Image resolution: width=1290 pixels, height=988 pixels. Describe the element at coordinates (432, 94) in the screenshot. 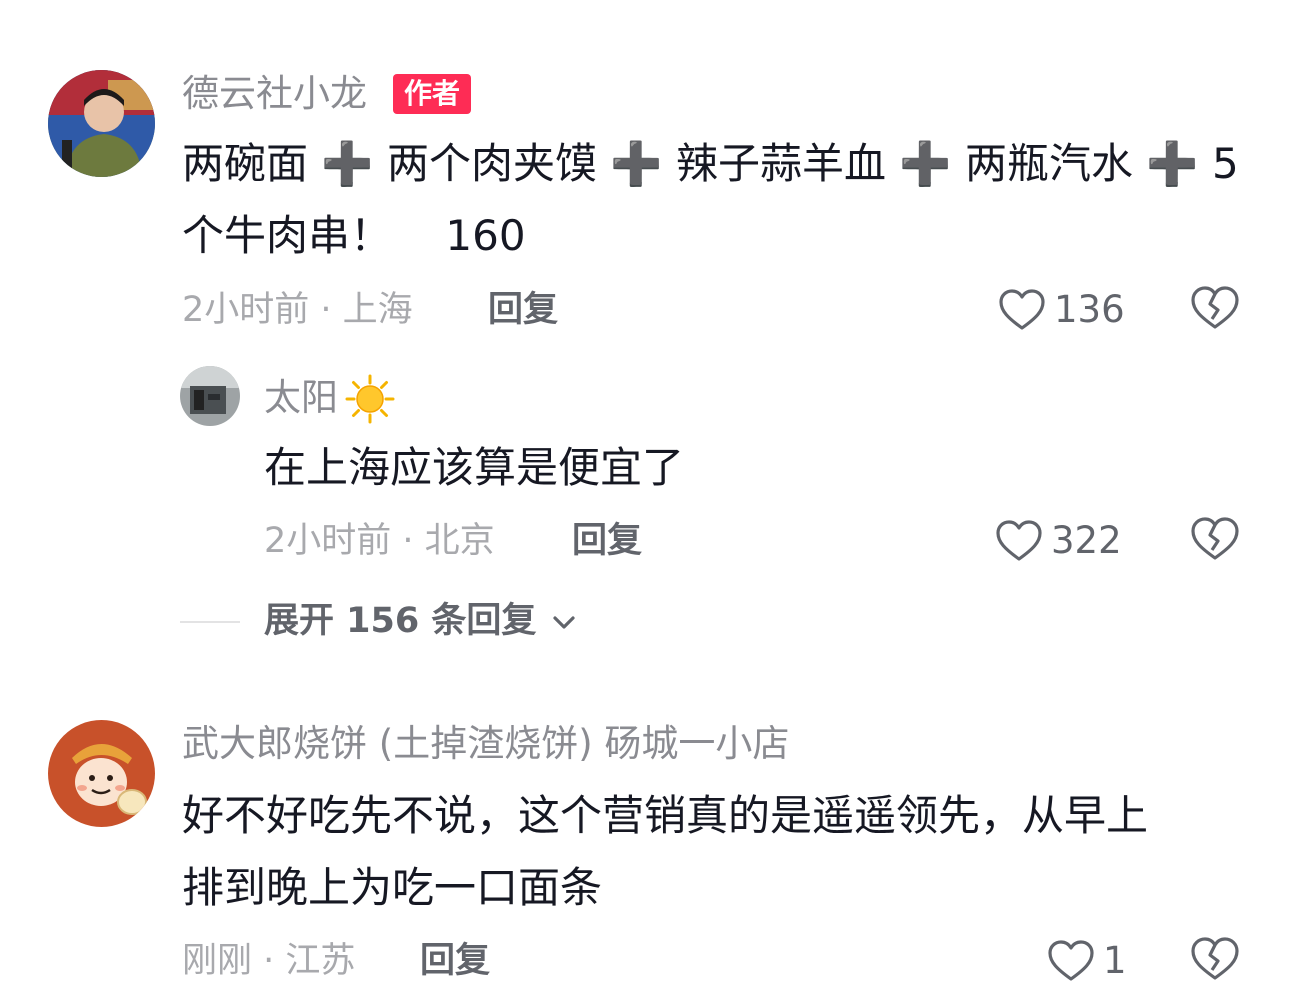

I see `author-badge: 作者` at that location.